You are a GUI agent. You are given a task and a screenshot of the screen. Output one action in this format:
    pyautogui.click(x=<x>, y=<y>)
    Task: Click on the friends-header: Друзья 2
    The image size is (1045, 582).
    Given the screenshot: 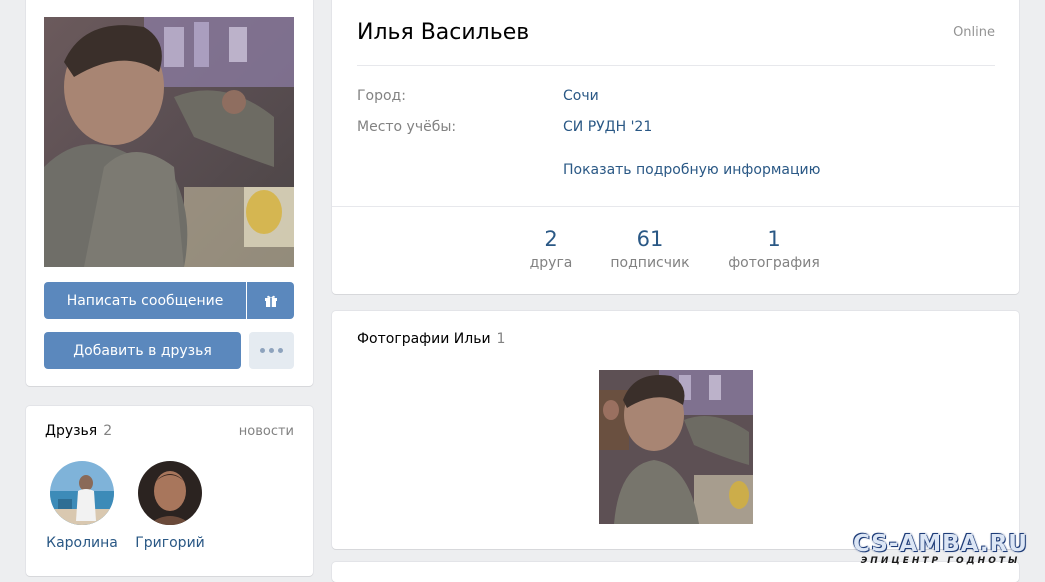 What is the action you would take?
    pyautogui.click(x=78, y=431)
    